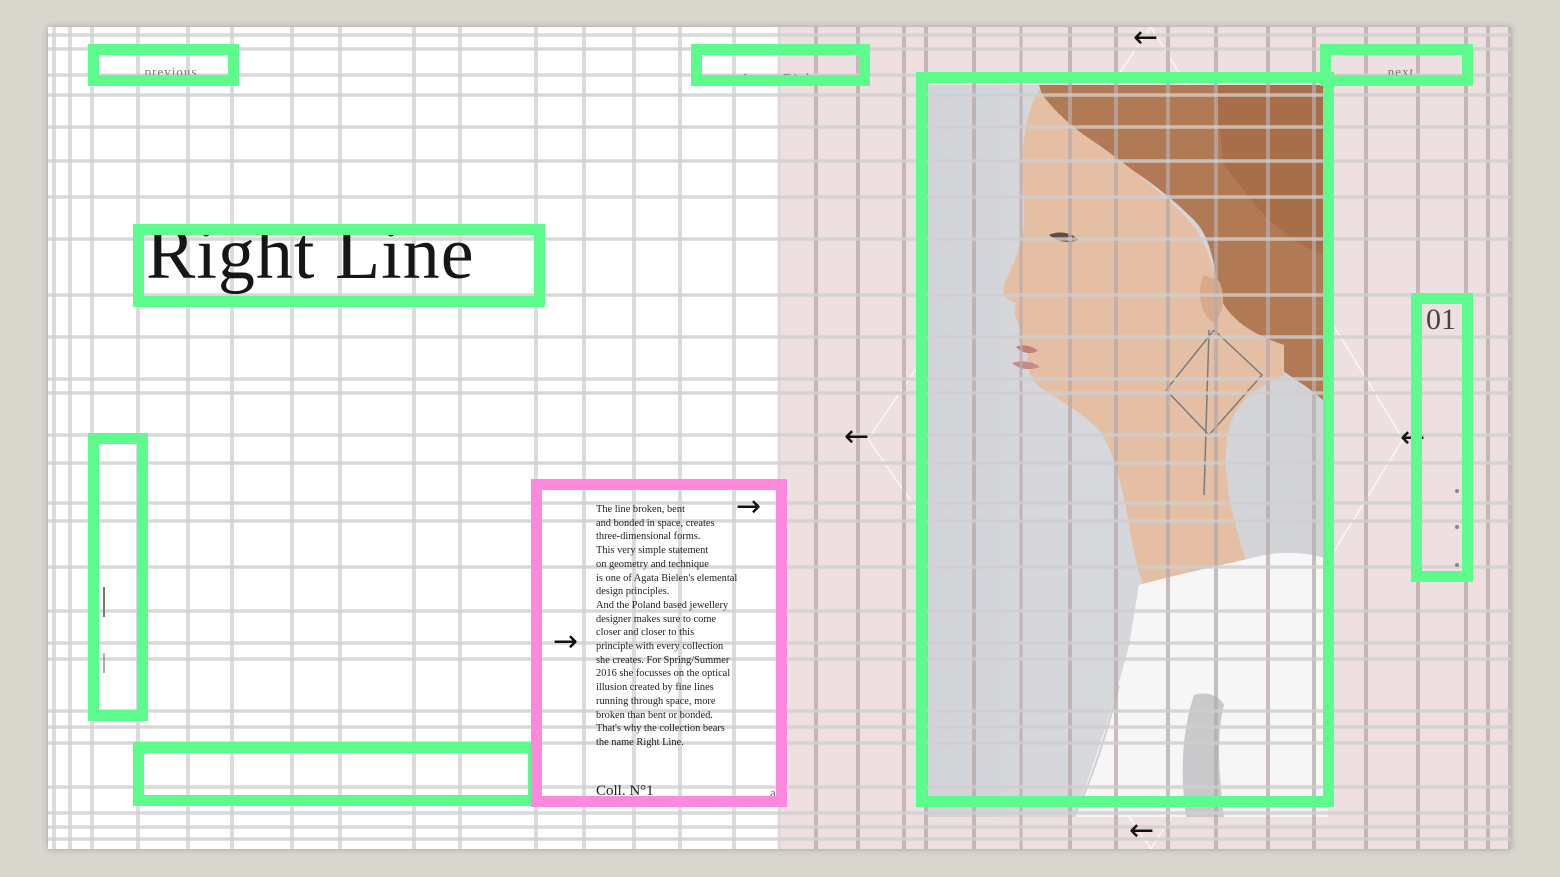  Describe the element at coordinates (336, 774) in the screenshot. I see `highlight-footer` at that location.